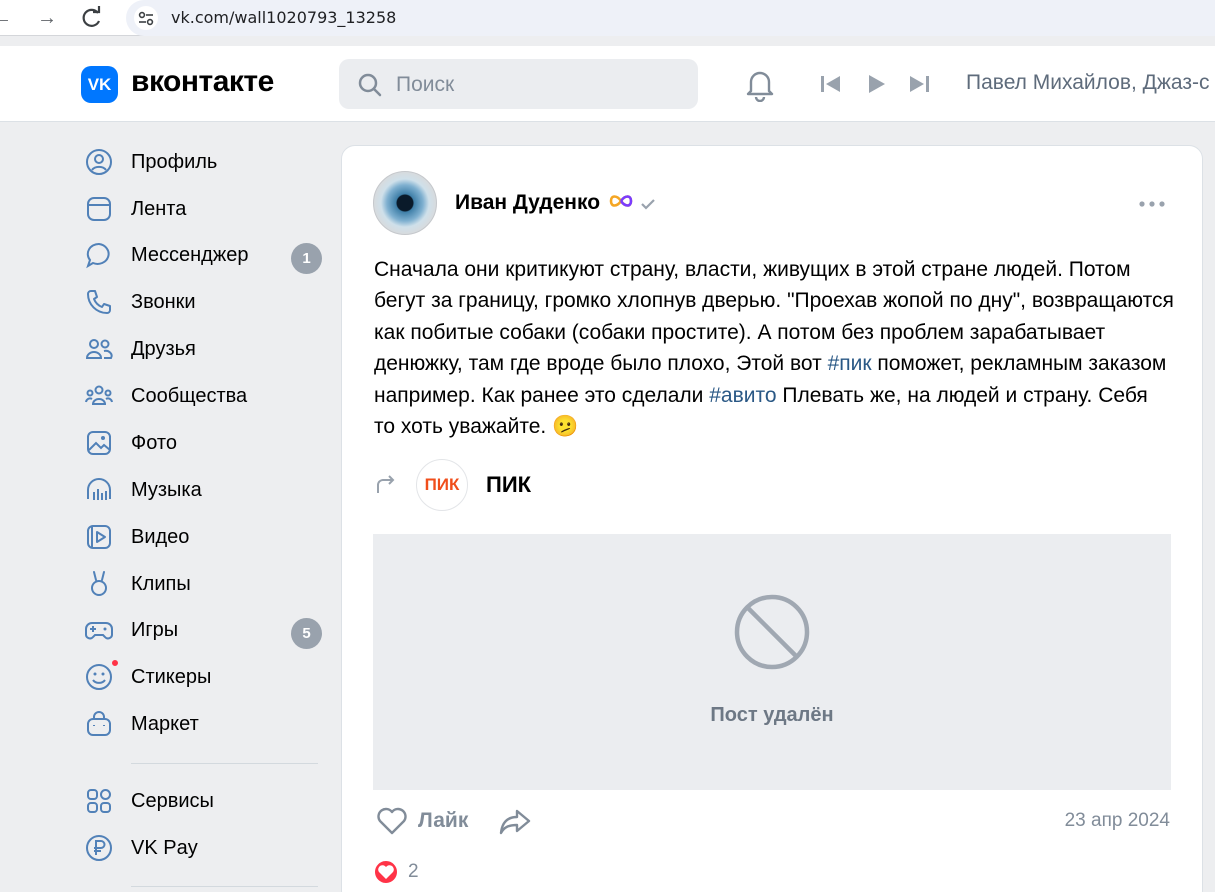 The height and width of the screenshot is (892, 1215). Describe the element at coordinates (209, 725) in the screenshot. I see `sidebar-item-market: Маркет` at that location.